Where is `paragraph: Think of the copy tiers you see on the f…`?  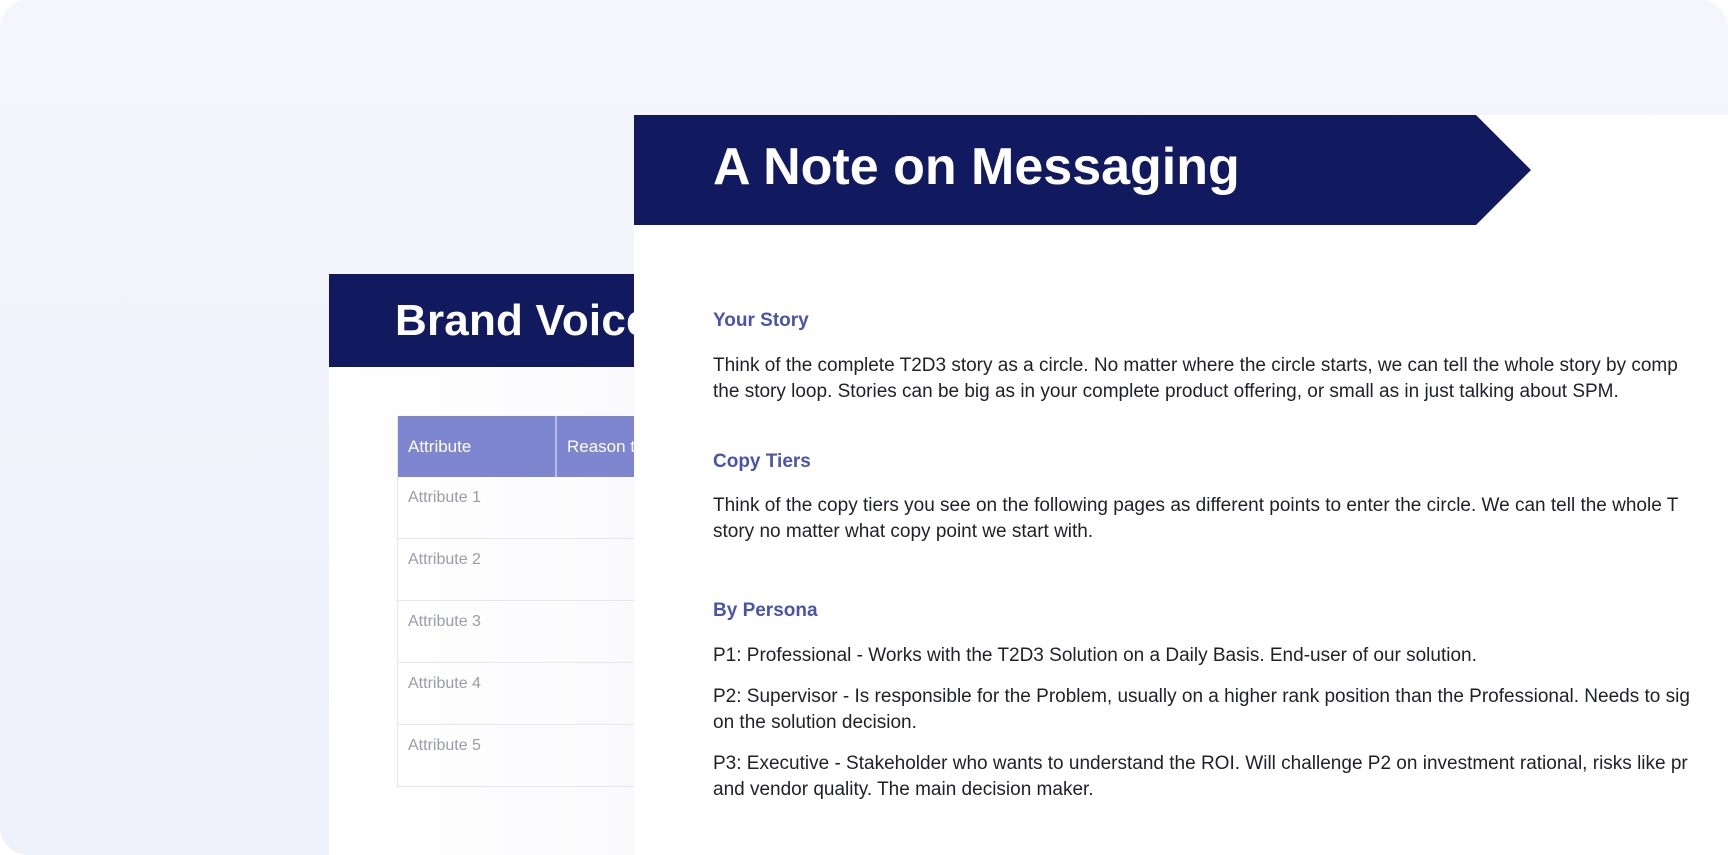
paragraph: Think of the copy tiers you see on the f… is located at coordinates (1196, 505).